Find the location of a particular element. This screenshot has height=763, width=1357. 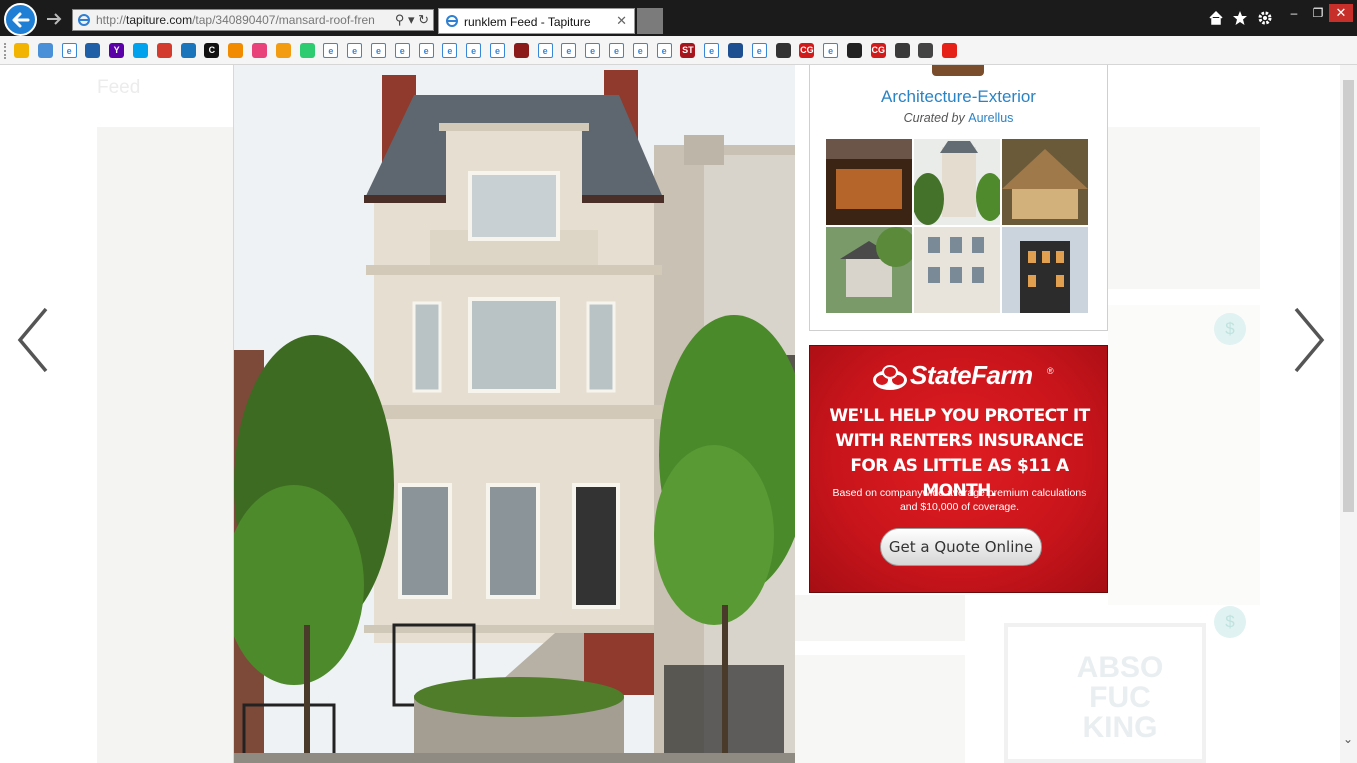

tab-active: runklem Feed - Tapiture ✕ is located at coordinates (536, 21).